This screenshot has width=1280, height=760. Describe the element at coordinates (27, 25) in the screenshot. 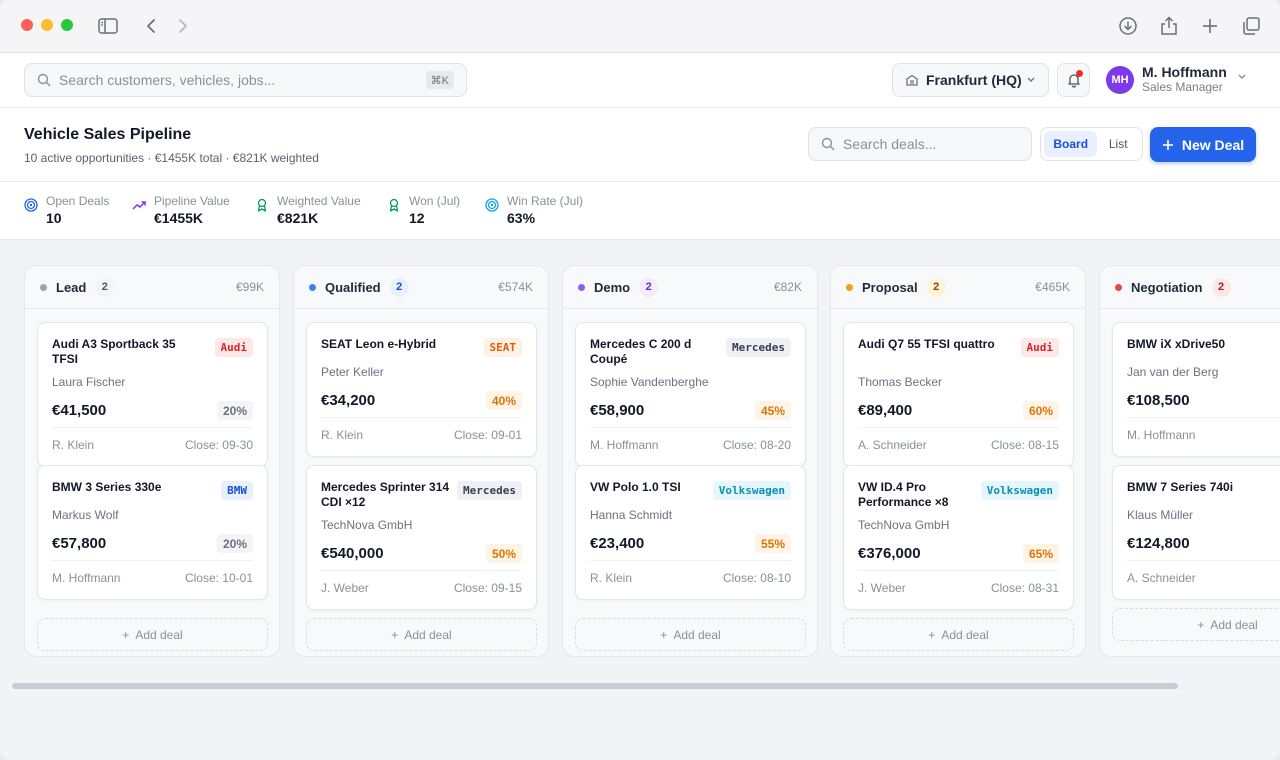

I see `close-window-button` at that location.